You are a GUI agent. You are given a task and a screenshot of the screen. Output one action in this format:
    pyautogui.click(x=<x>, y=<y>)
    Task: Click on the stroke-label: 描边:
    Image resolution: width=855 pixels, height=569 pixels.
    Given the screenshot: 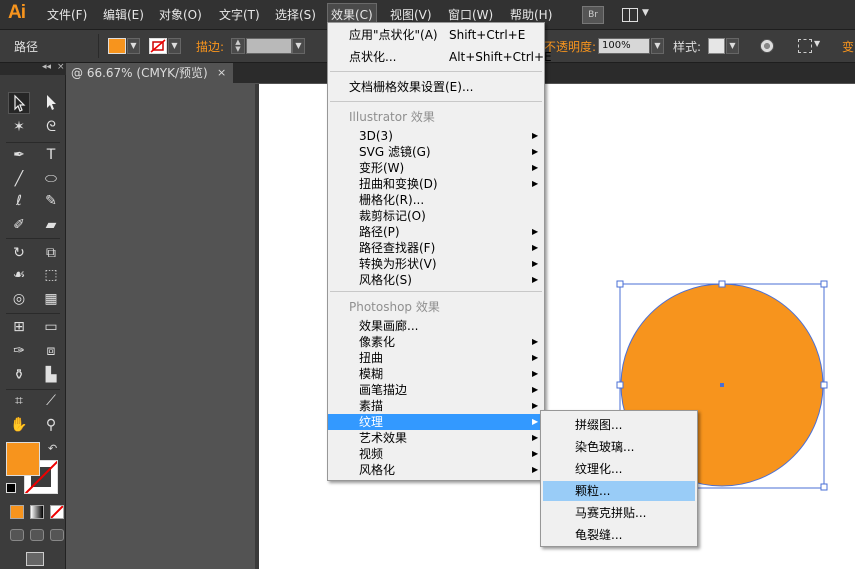 What is the action you would take?
    pyautogui.click(x=210, y=46)
    